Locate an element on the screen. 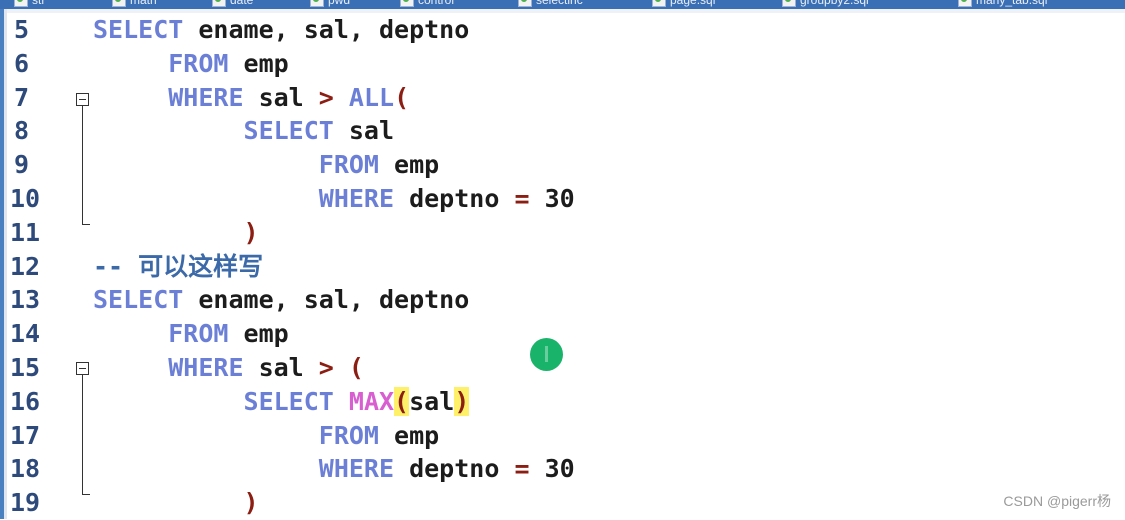  line-number: 5 is located at coordinates (22, 29).